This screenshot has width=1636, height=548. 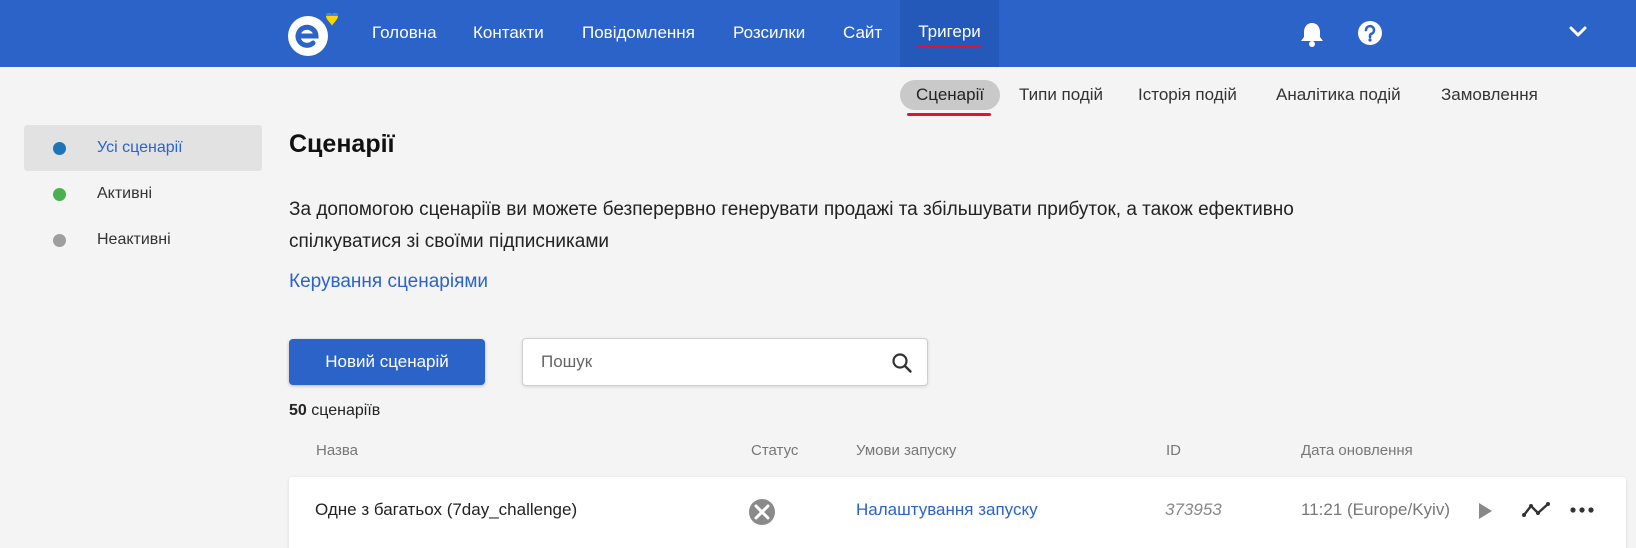 I want to click on chevron-down-icon, so click(x=1578, y=32).